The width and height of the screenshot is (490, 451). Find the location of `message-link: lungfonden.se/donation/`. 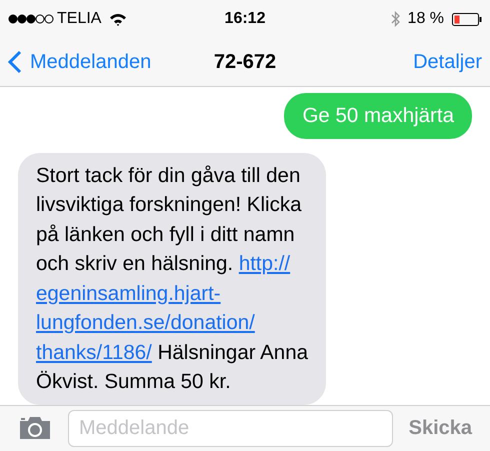

message-link: lungfonden.se/donation/ is located at coordinates (145, 322).